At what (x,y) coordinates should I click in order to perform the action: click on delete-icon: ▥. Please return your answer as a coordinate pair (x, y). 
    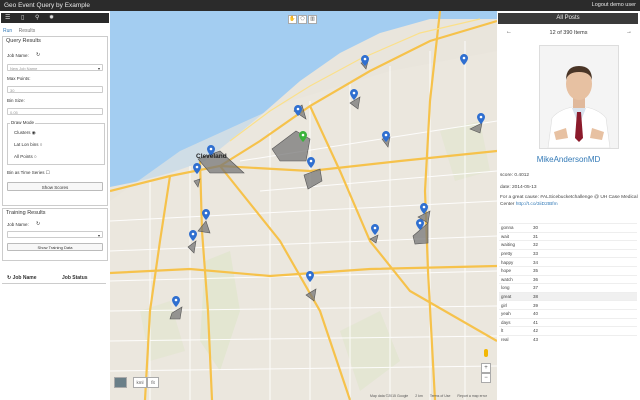
    Looking at the image, I should click on (312, 19).